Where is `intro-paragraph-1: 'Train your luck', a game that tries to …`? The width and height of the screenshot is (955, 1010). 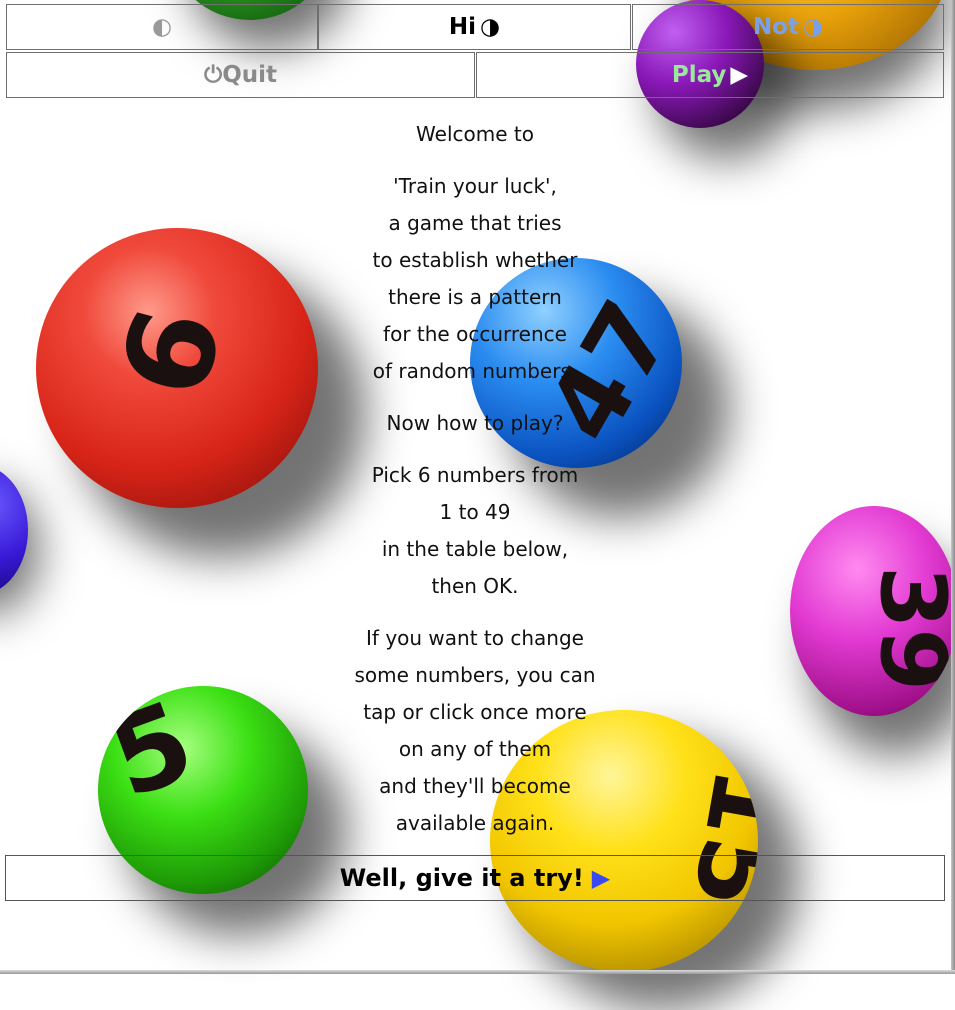 intro-paragraph-1: 'Train your luck', a game that tries to … is located at coordinates (475, 279).